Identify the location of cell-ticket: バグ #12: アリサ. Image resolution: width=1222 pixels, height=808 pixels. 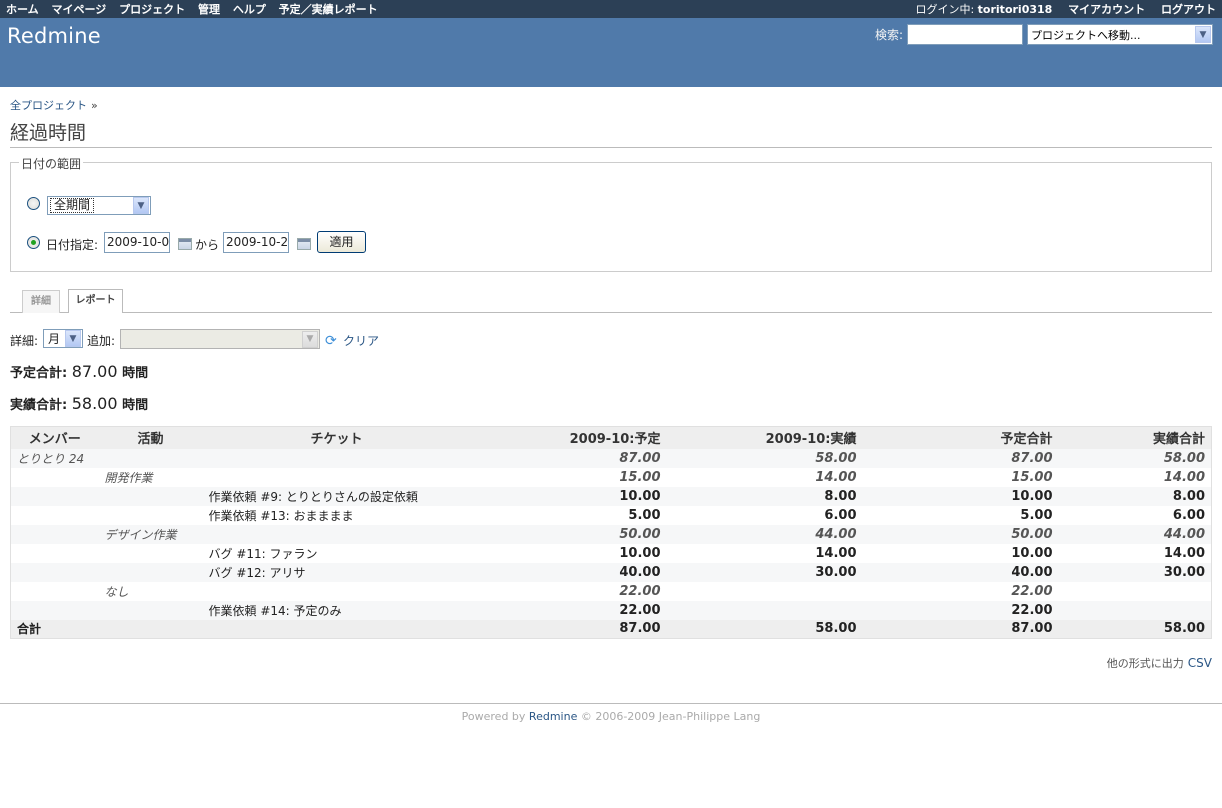
(336, 572).